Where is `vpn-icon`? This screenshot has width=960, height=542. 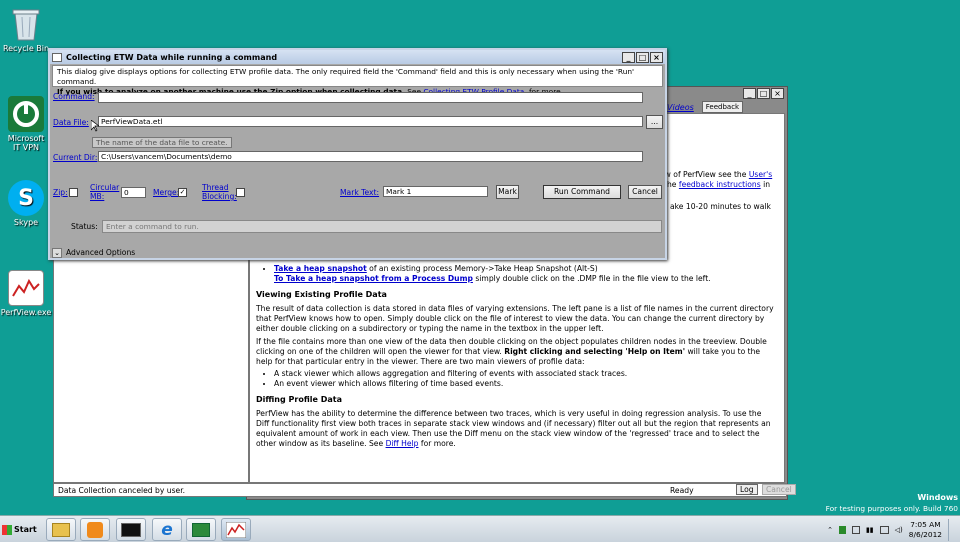 vpn-icon is located at coordinates (26, 114).